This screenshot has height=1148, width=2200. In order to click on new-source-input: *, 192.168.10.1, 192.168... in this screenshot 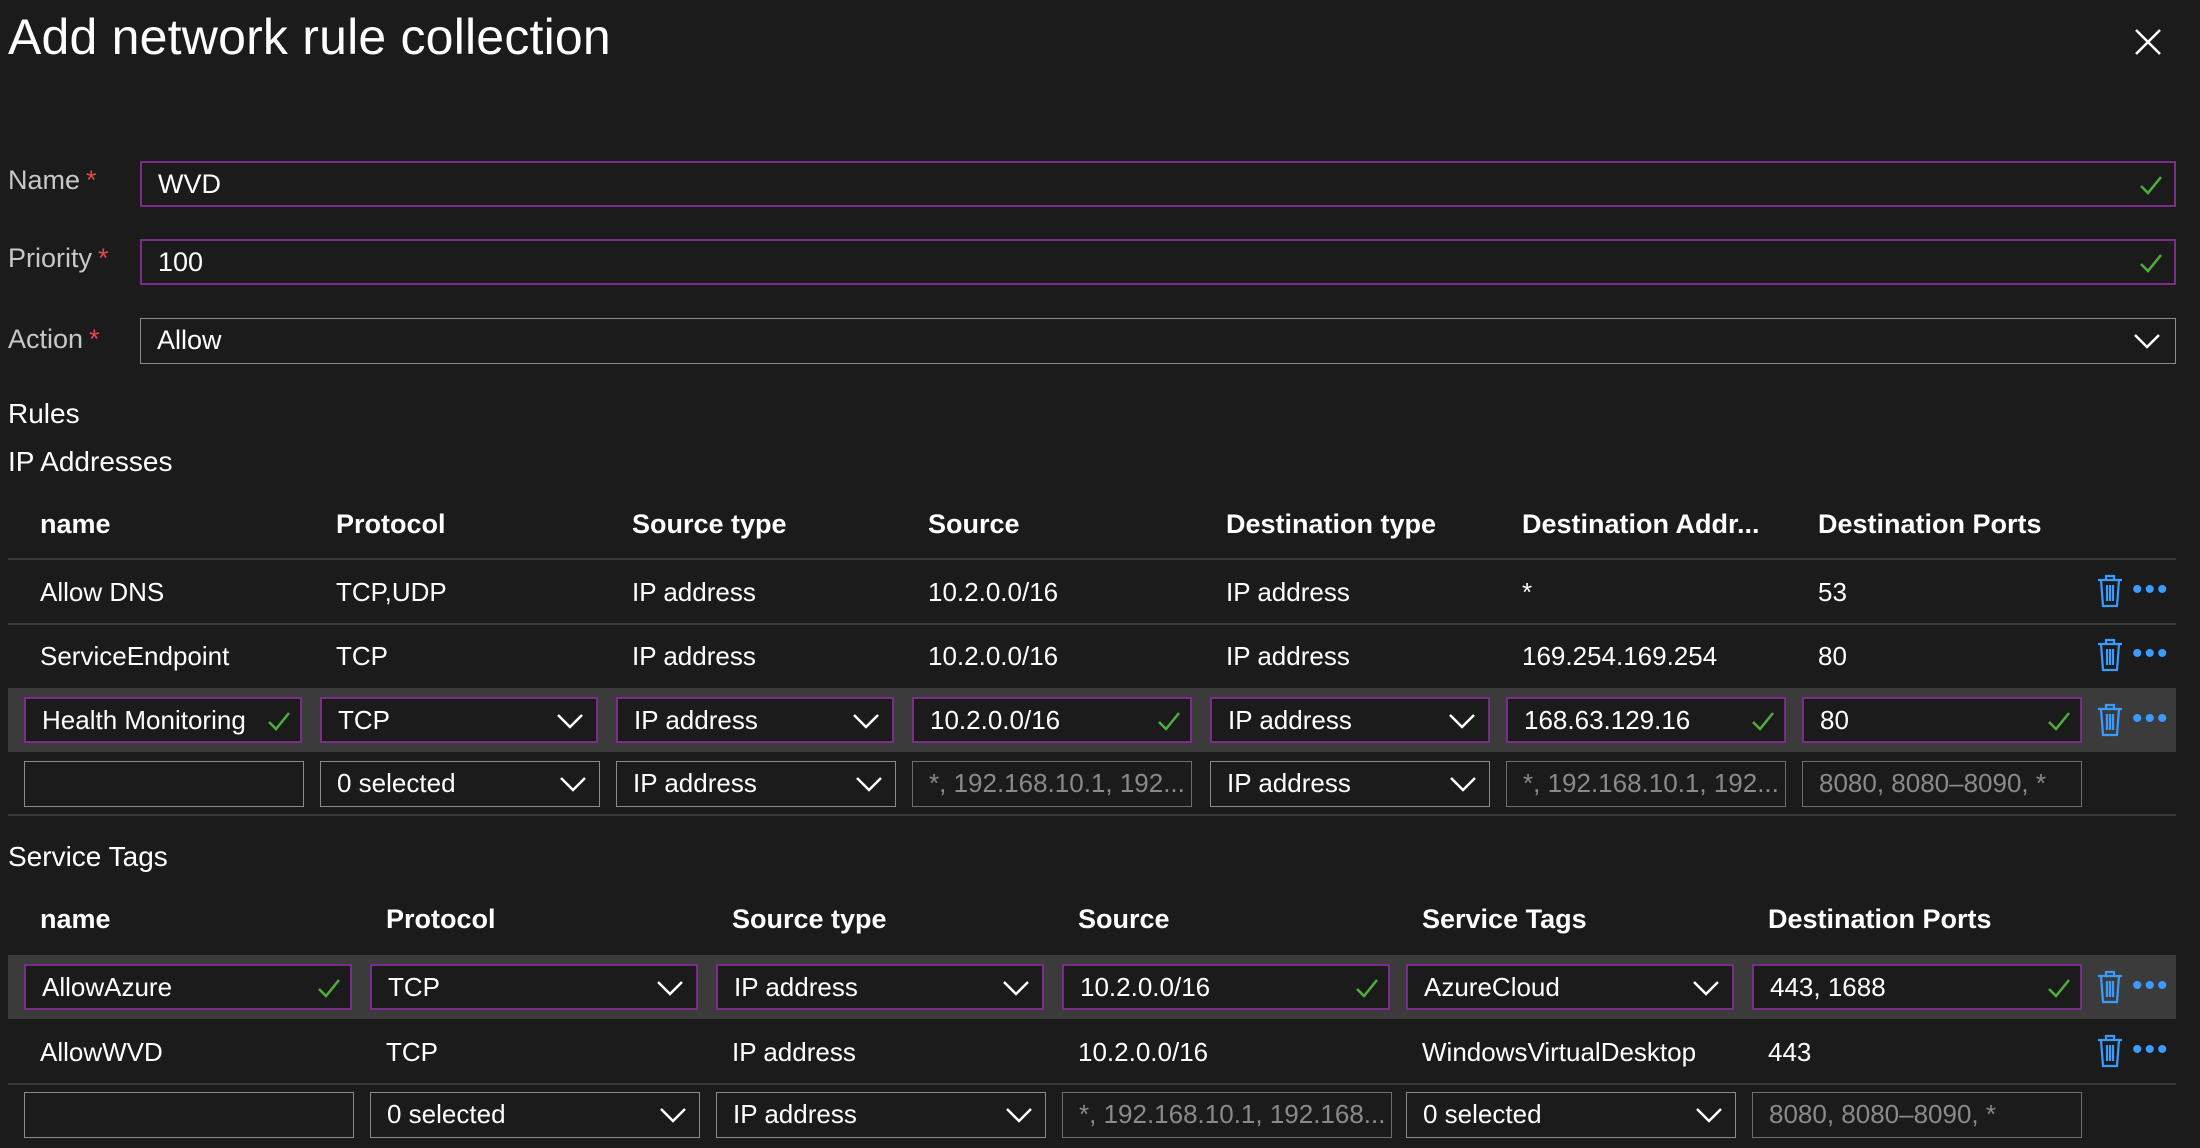, I will do `click(1227, 1115)`.